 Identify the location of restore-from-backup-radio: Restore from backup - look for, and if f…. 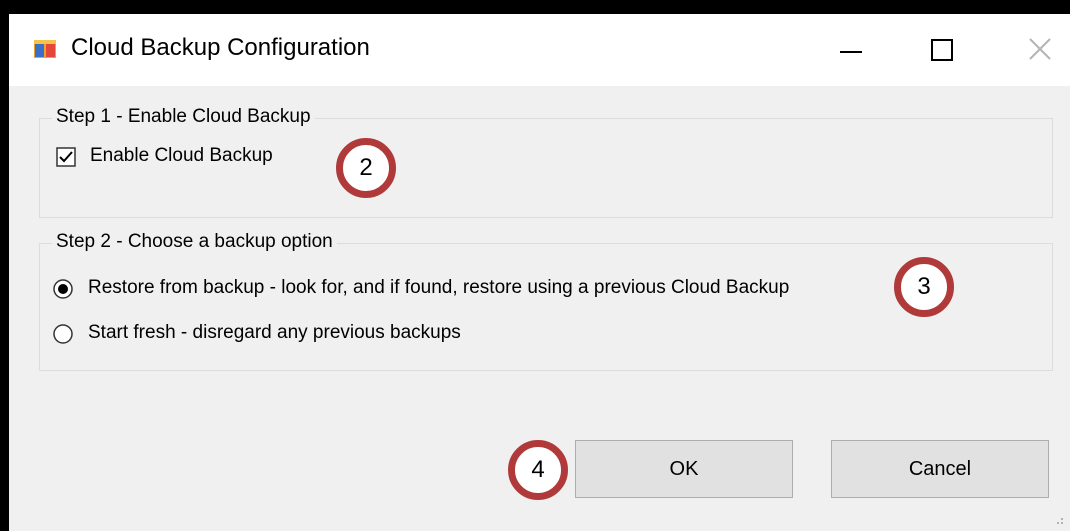
(467, 290).